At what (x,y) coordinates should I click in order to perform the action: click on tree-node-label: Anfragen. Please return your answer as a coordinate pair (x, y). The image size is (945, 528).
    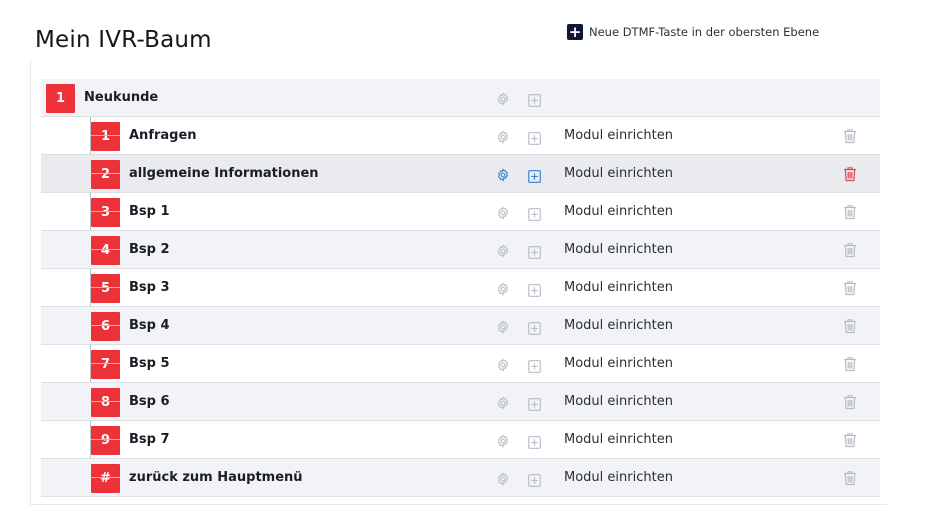
    Looking at the image, I should click on (163, 135).